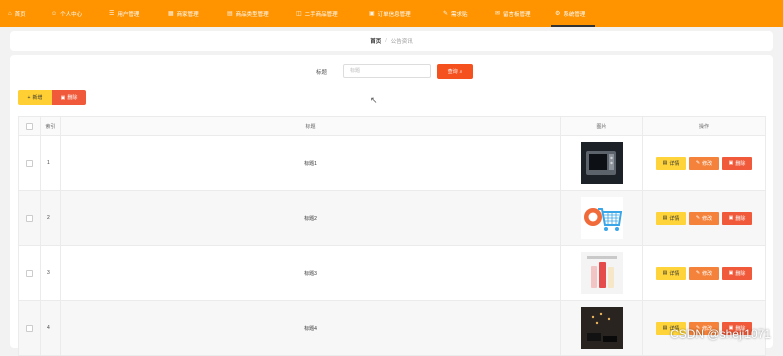 The width and height of the screenshot is (783, 356). What do you see at coordinates (310, 328) in the screenshot?
I see `row-title: 标题4` at bounding box center [310, 328].